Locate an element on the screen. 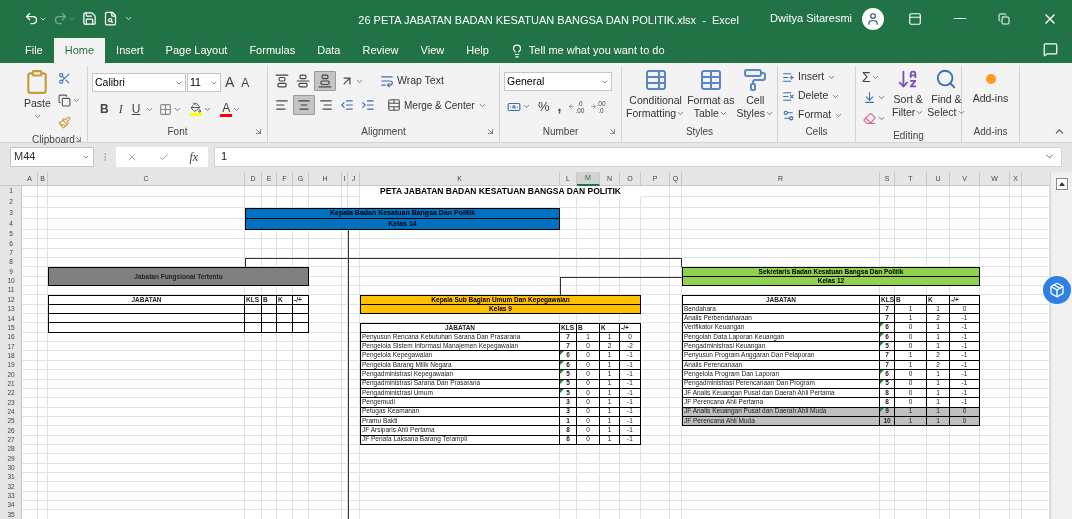 Image resolution: width=1072 pixels, height=519 pixels. restore-button is located at coordinates (1004, 18).